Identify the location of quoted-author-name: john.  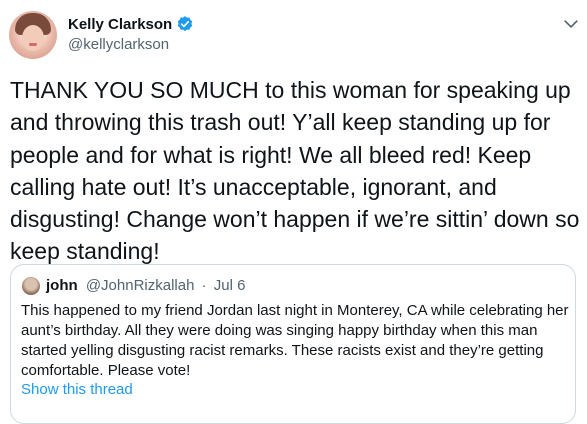
(62, 285).